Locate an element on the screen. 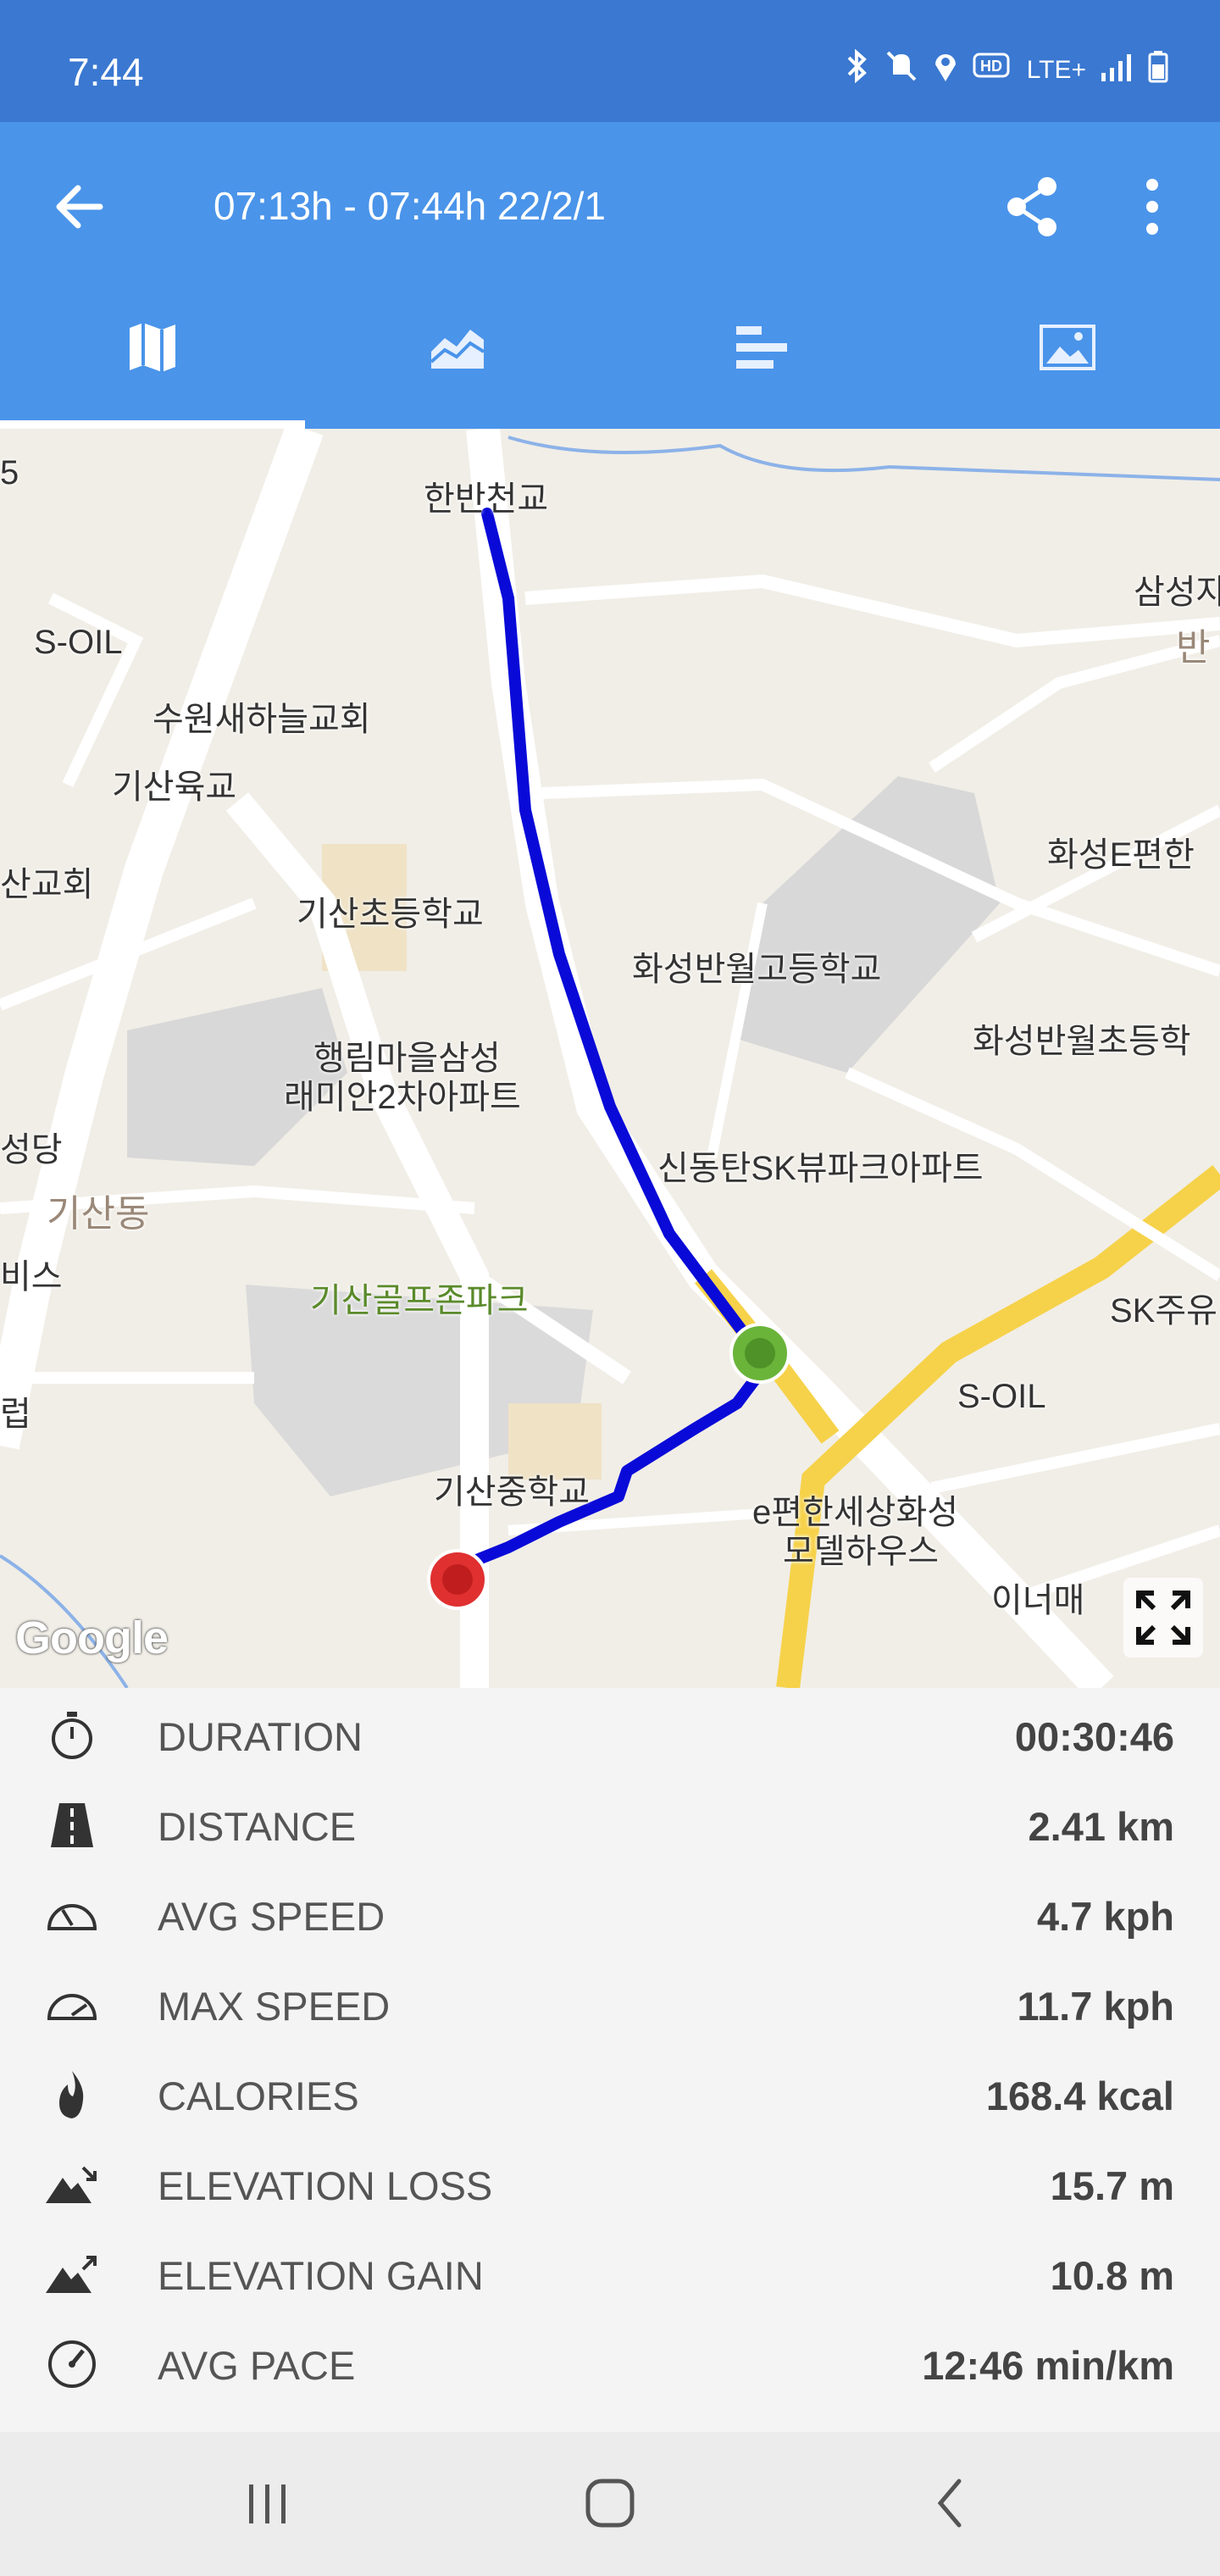 Image resolution: width=1220 pixels, height=2576 pixels. tab-bar is located at coordinates (610, 360).